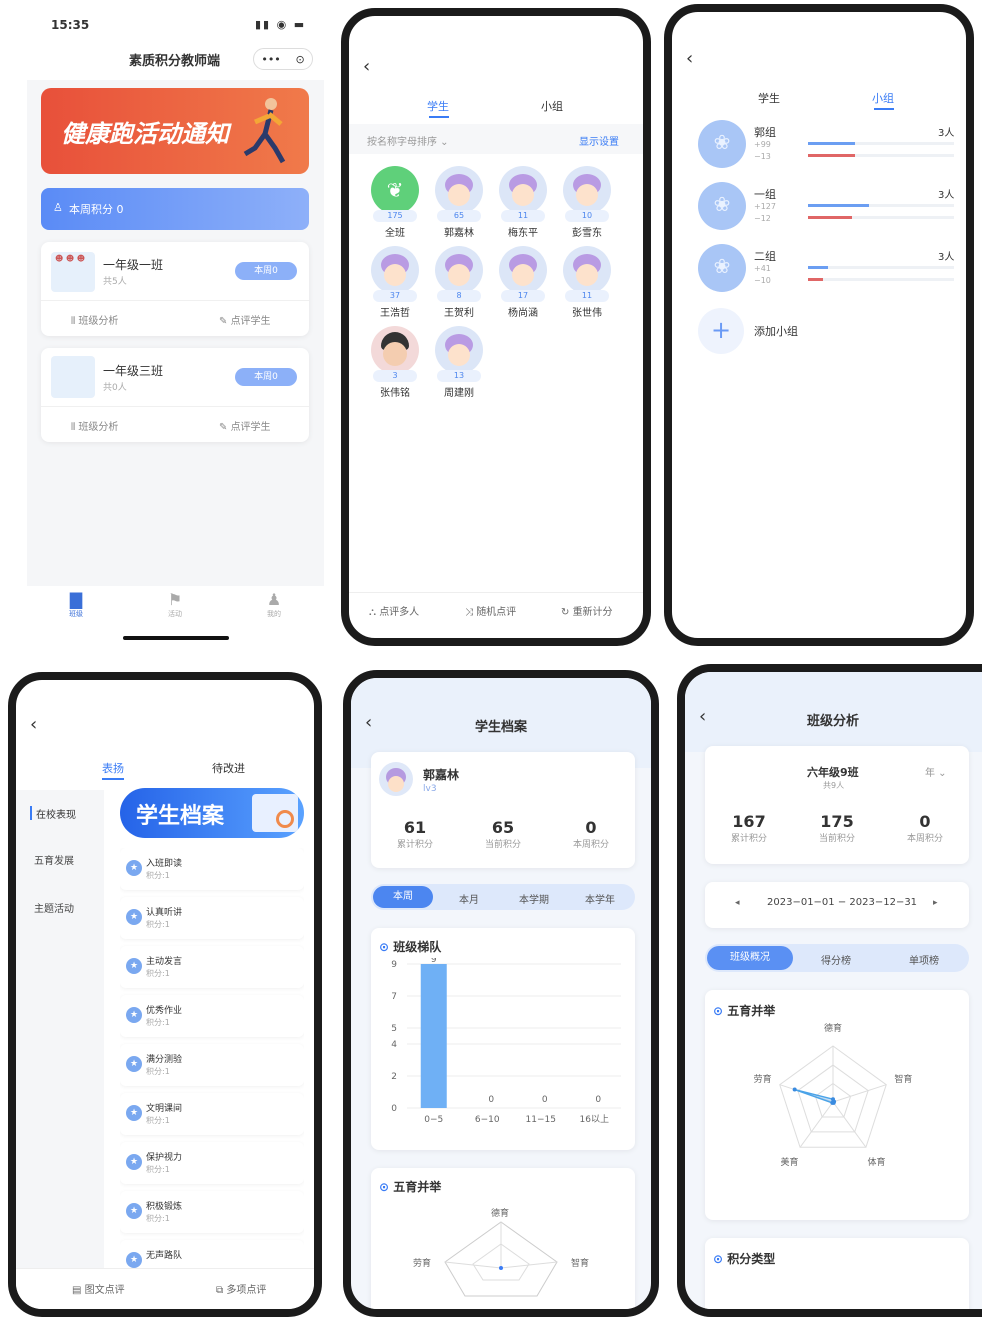 The width and height of the screenshot is (982, 1317). What do you see at coordinates (459, 216) in the screenshot?
I see `student-score: 65` at bounding box center [459, 216].